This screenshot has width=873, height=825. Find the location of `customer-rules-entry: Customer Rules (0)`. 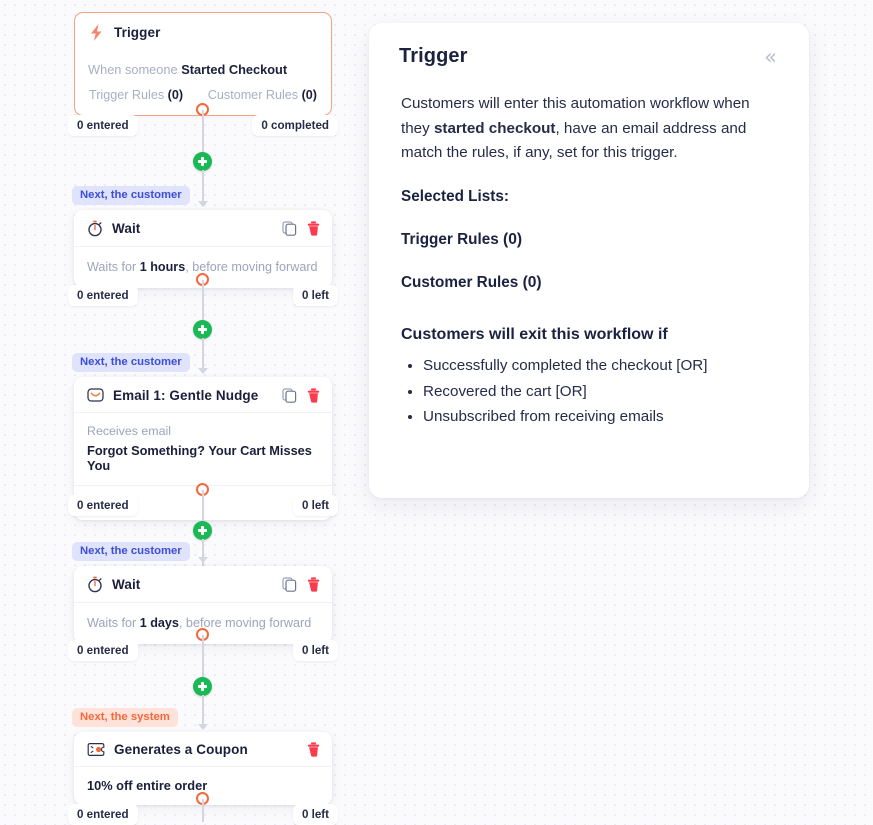

customer-rules-entry: Customer Rules (0) is located at coordinates (262, 95).